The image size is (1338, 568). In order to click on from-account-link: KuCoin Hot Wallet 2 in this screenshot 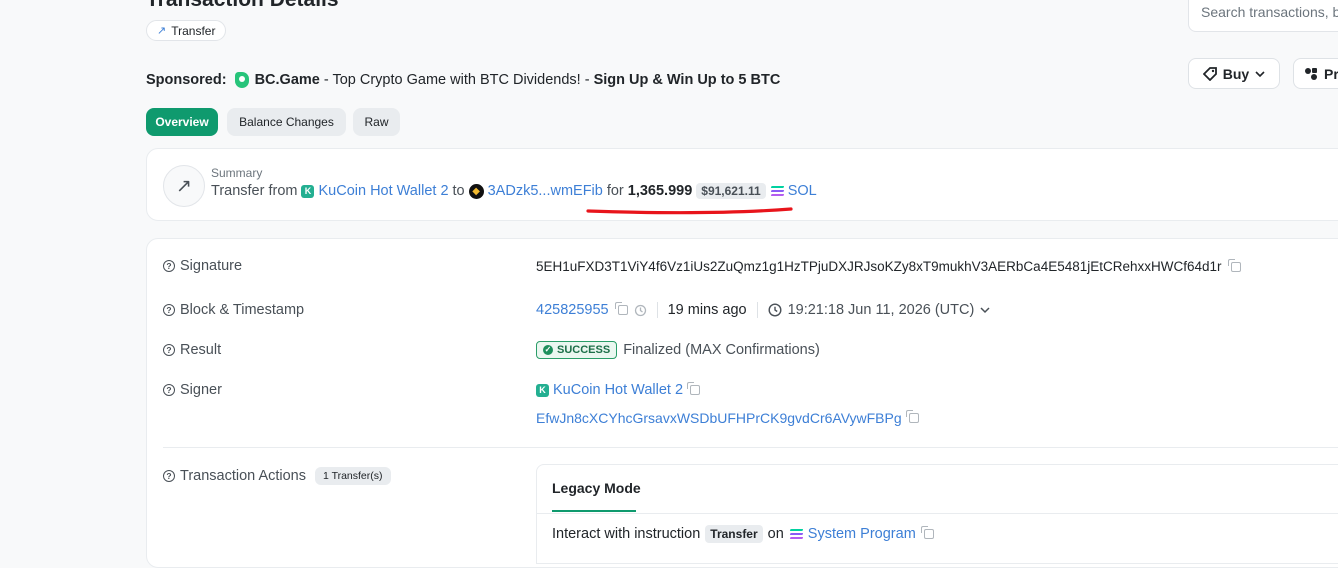, I will do `click(383, 191)`.